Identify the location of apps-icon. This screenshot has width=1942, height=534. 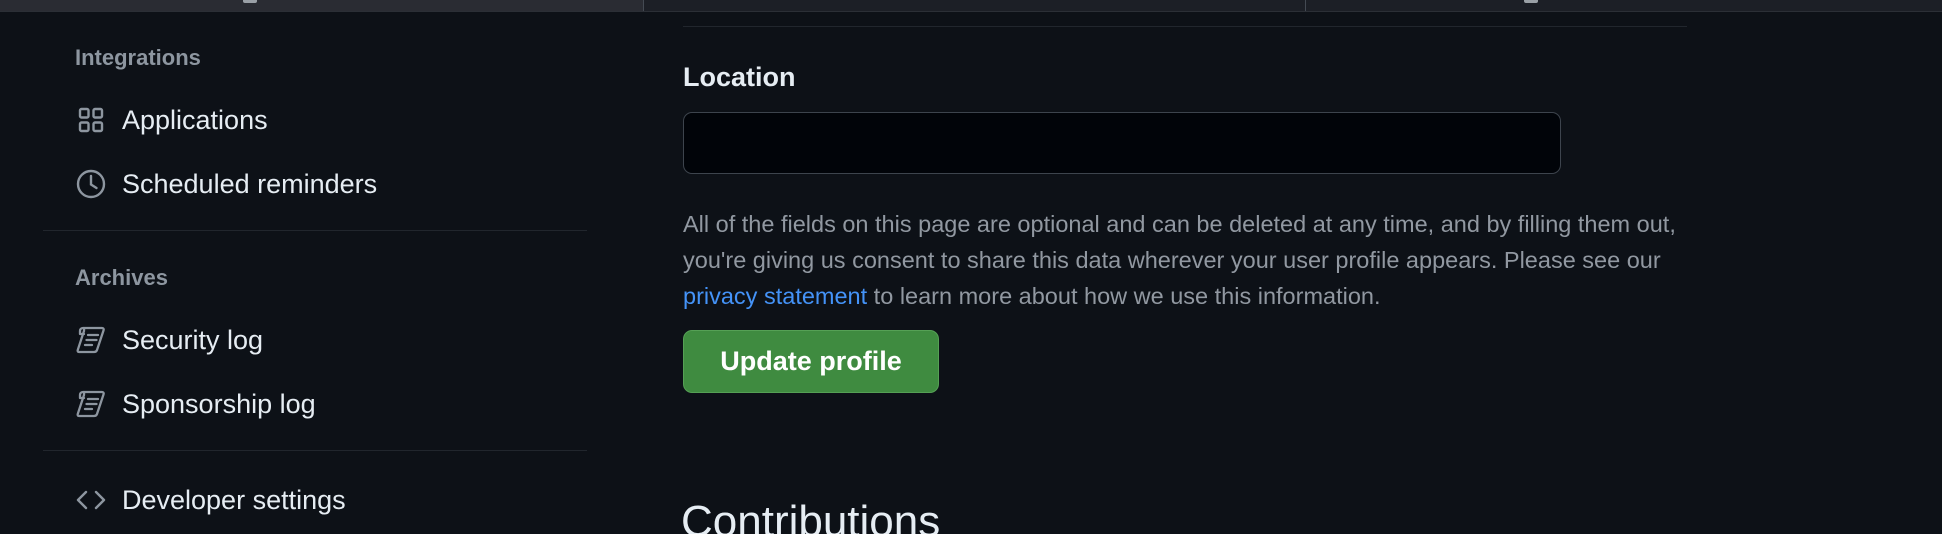
(91, 120).